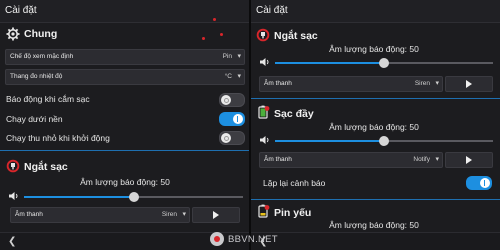 The image size is (500, 250). What do you see at coordinates (351, 160) in the screenshot?
I see `sound-select: Âm thanh Notify ▾` at bounding box center [351, 160].